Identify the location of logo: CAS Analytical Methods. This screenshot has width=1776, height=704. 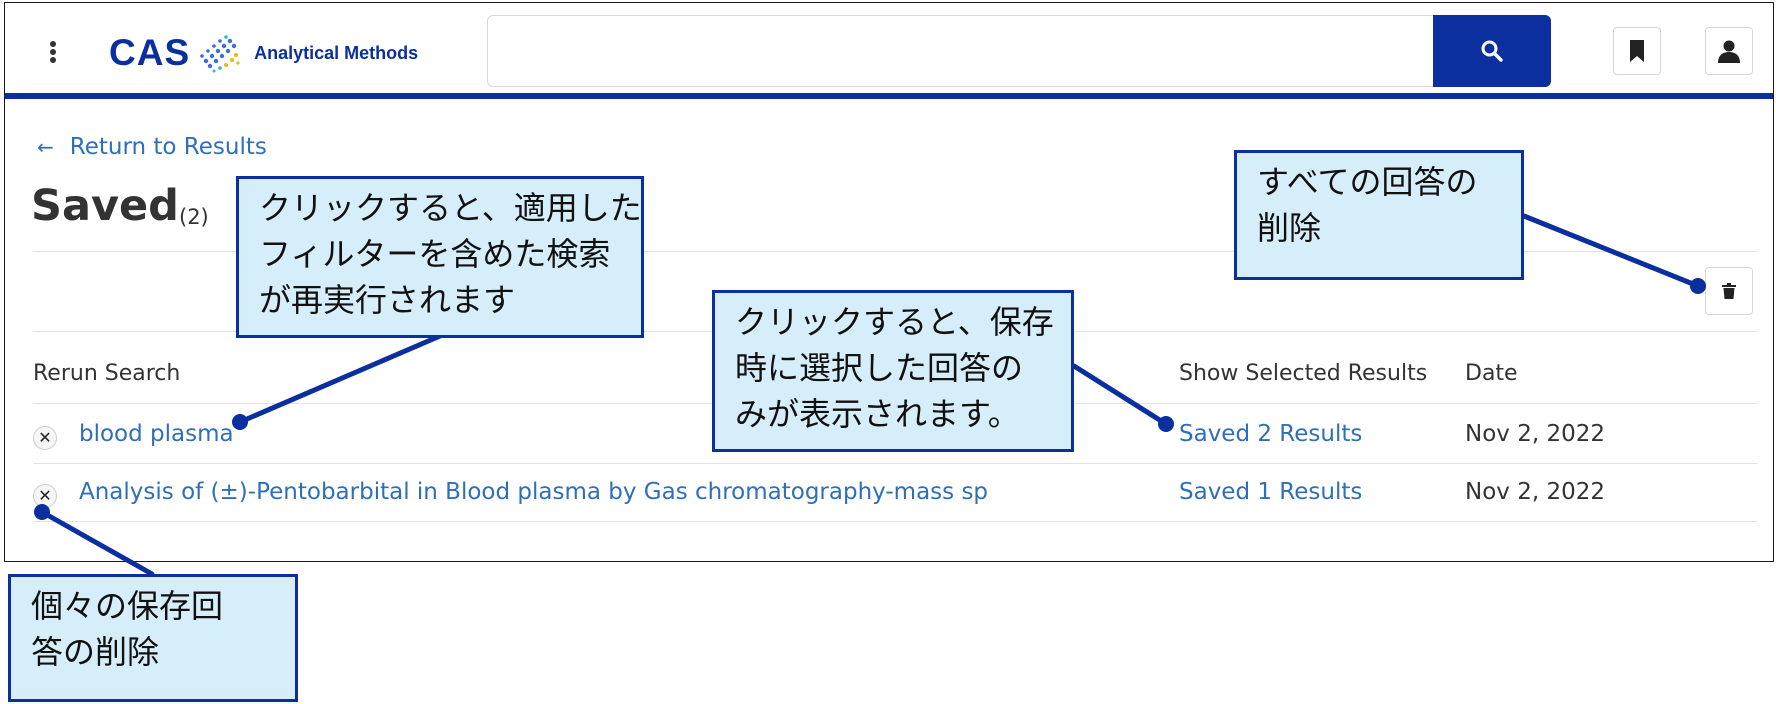
(263, 53).